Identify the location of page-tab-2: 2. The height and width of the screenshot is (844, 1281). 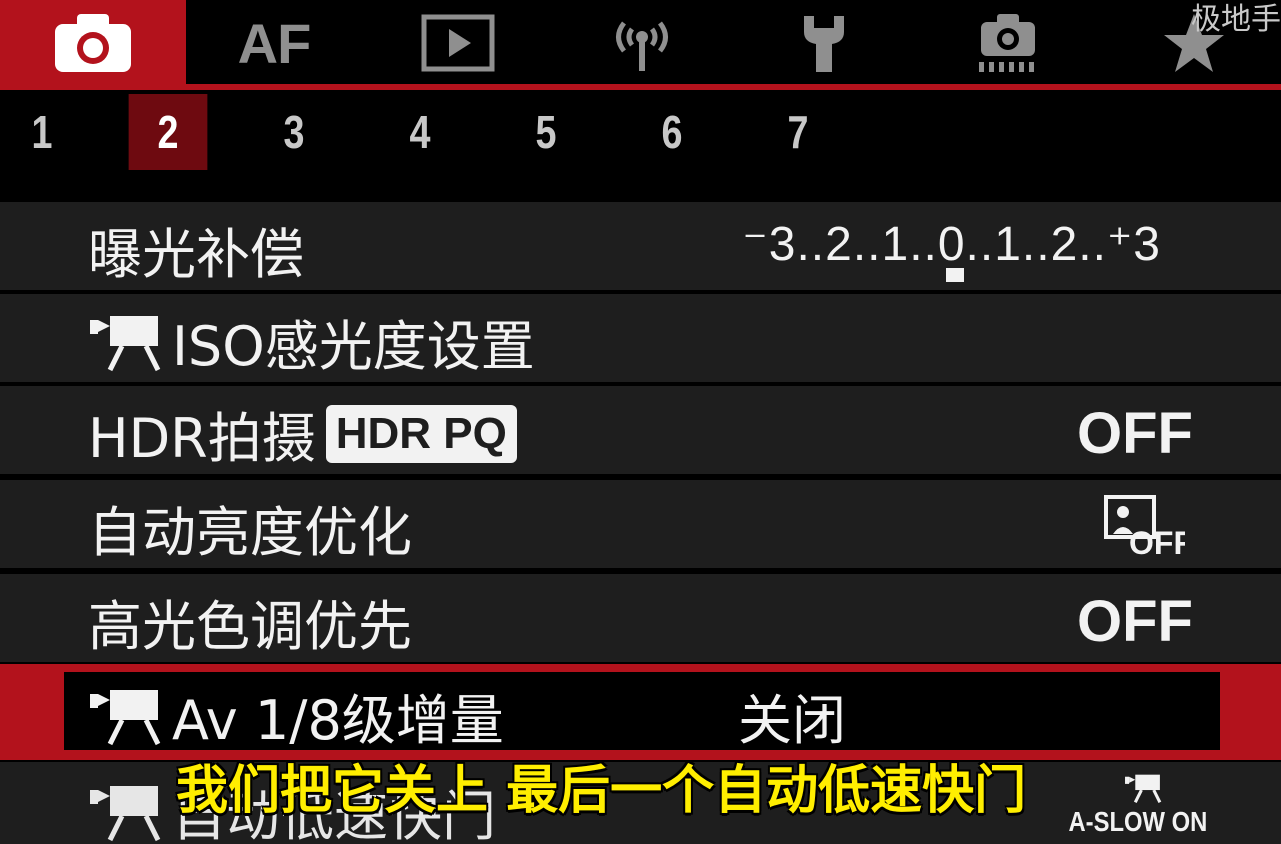
(168, 132).